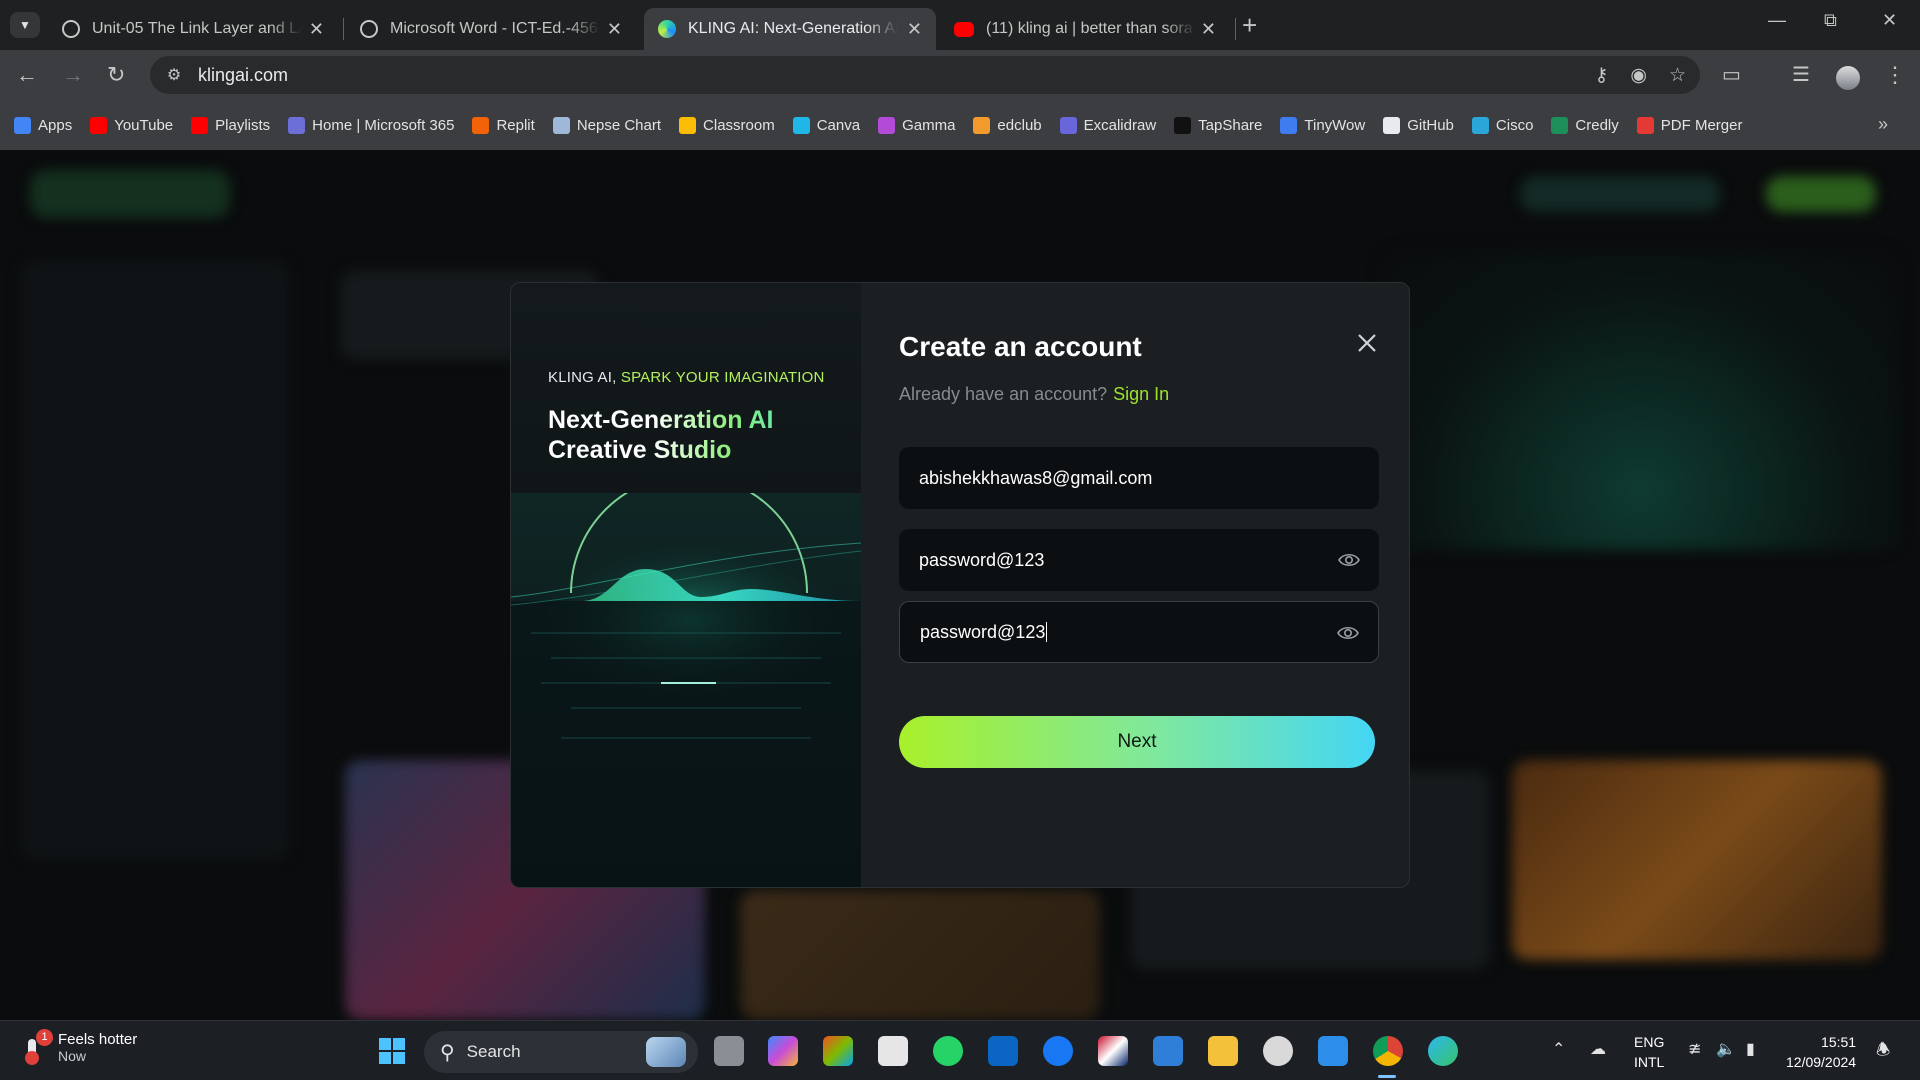 This screenshot has width=1920, height=1080. I want to click on lang-top: ENG, so click(1649, 1042).